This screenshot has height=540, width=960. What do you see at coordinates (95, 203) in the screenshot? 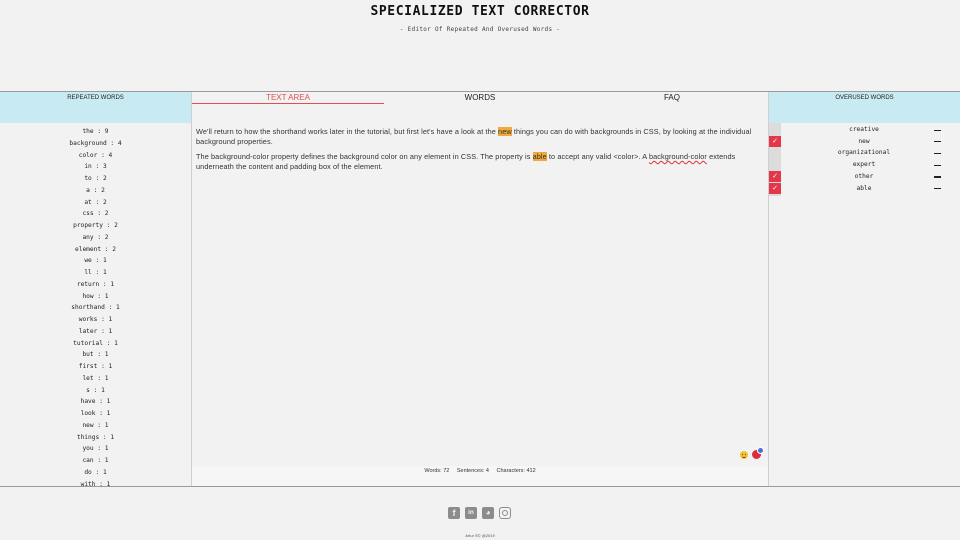
I see `repeated-word-item: at : 2` at bounding box center [95, 203].